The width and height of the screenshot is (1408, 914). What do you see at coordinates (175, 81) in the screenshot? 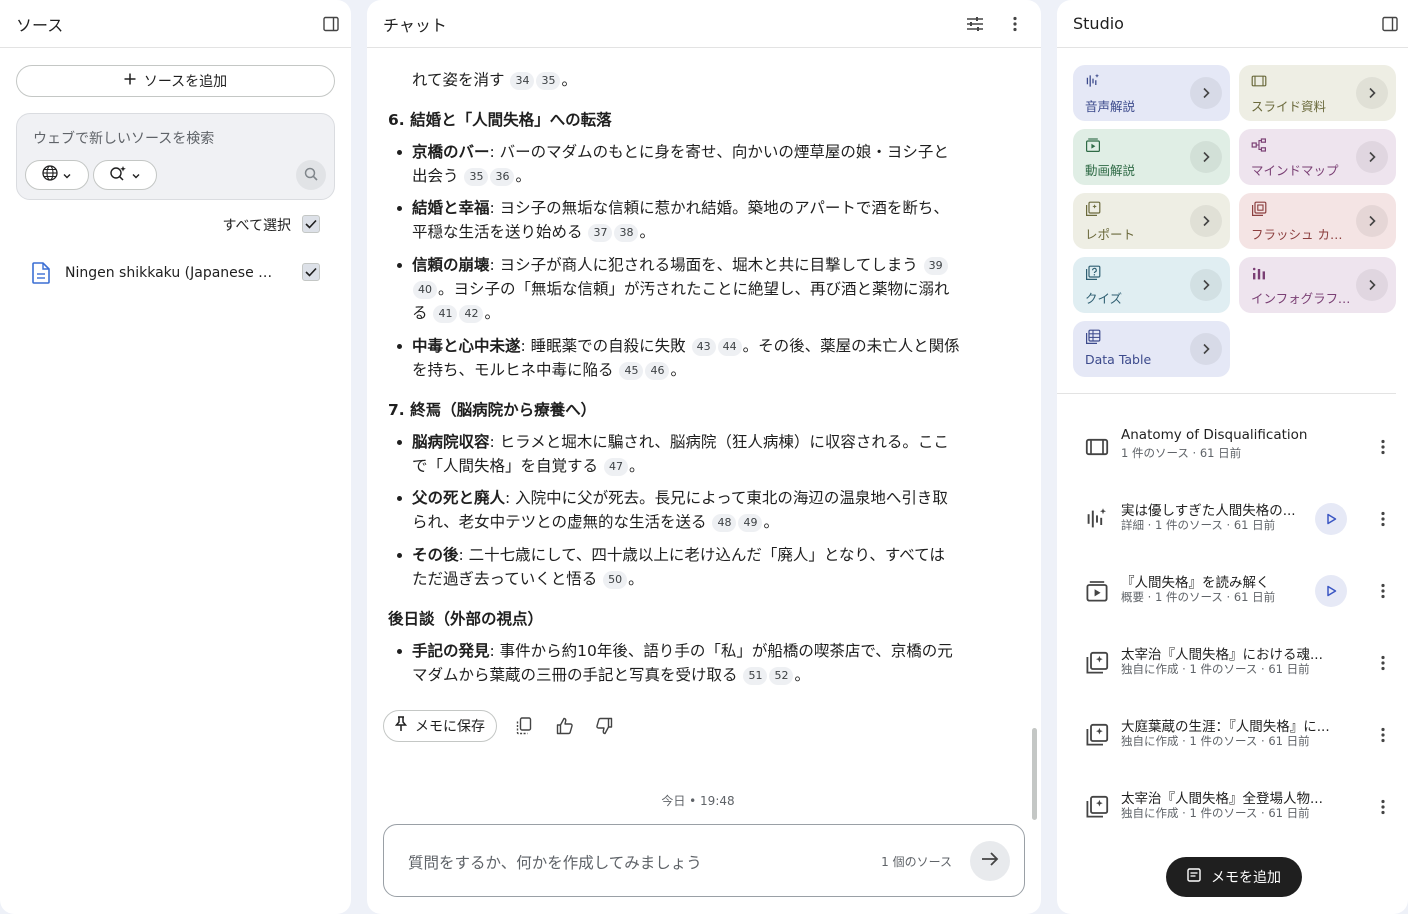
I see `add-source-button: ソースを追加` at bounding box center [175, 81].